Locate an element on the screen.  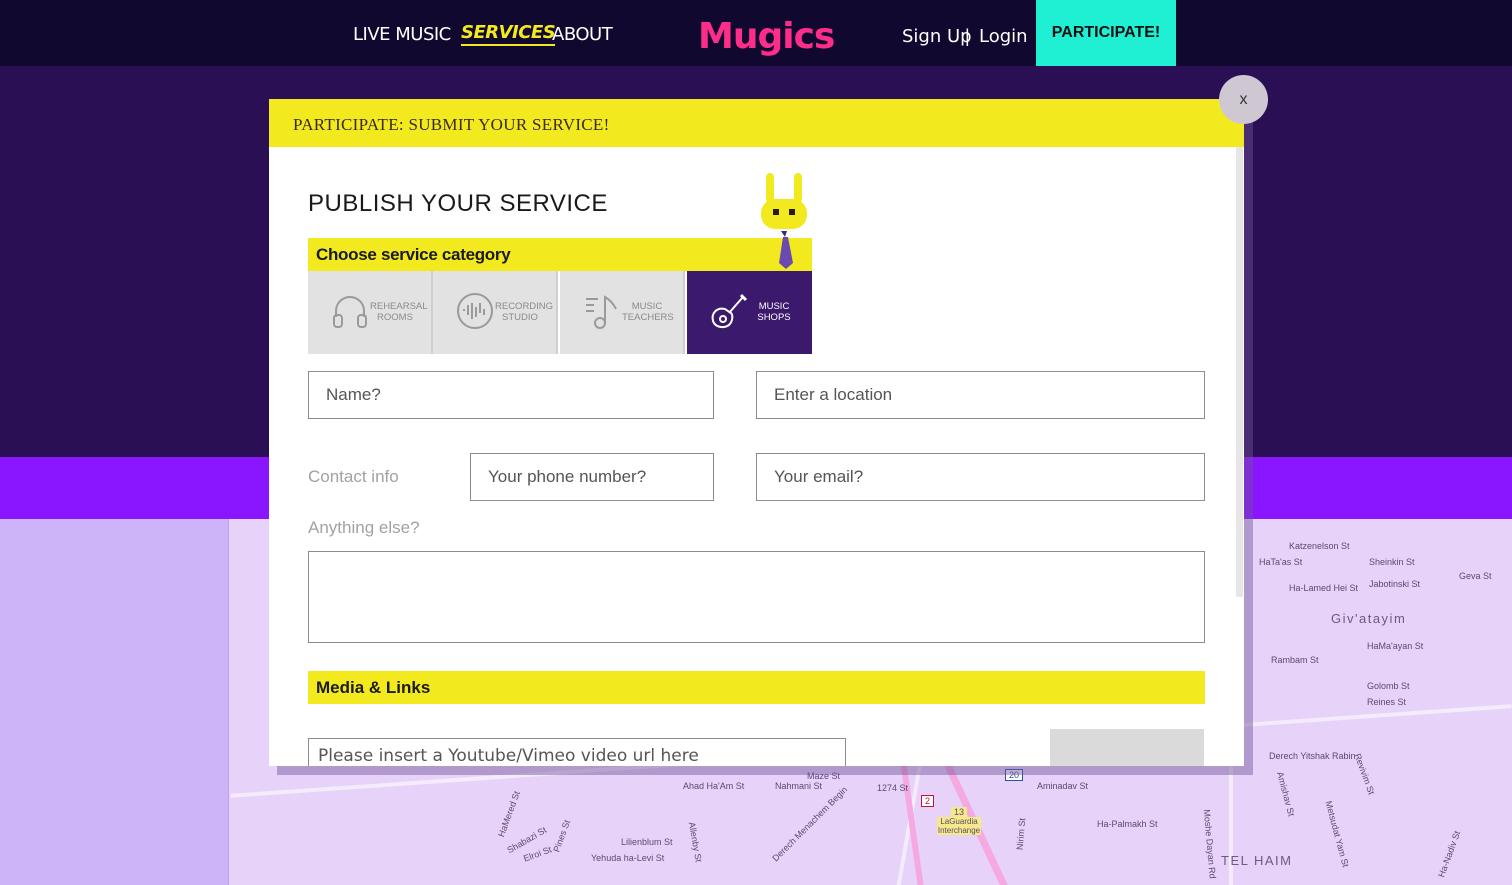
map-label: Moshe Dayan Rd is located at coordinates (1209, 844).